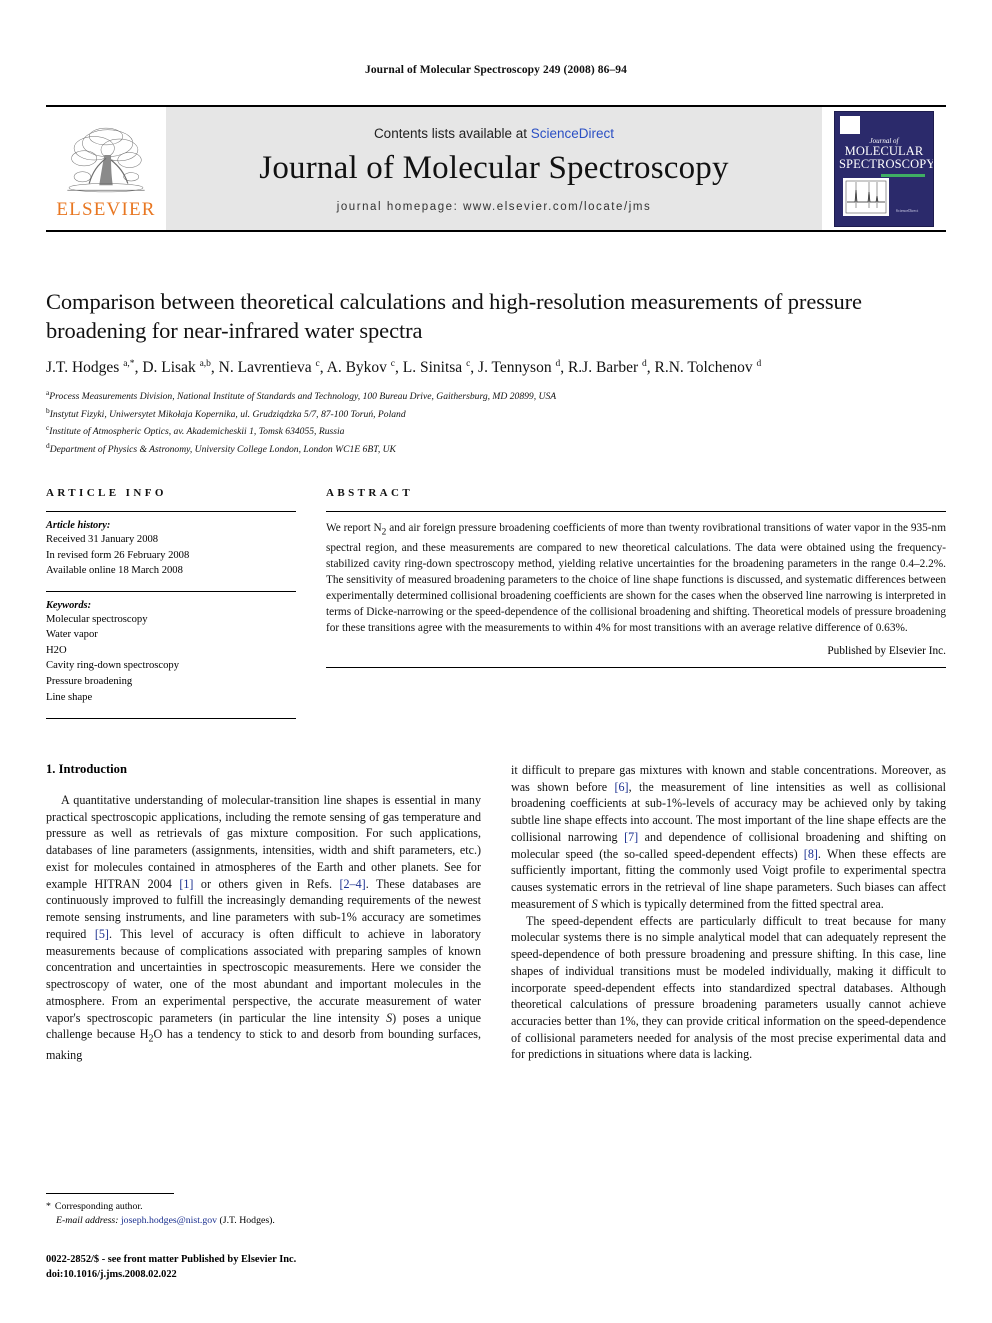 The height and width of the screenshot is (1323, 992). I want to click on cover-plot-icon, so click(866, 196).